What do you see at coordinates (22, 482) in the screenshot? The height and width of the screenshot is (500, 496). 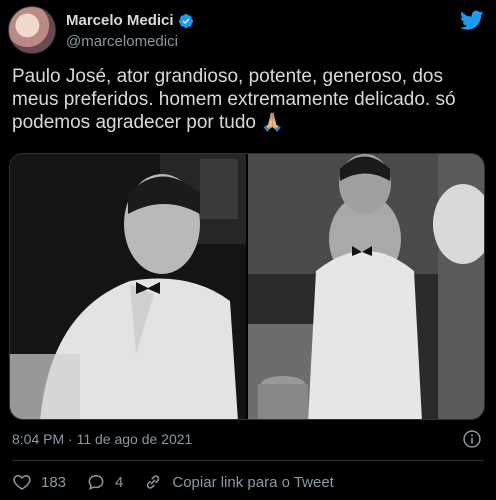 I see `heart-icon` at bounding box center [22, 482].